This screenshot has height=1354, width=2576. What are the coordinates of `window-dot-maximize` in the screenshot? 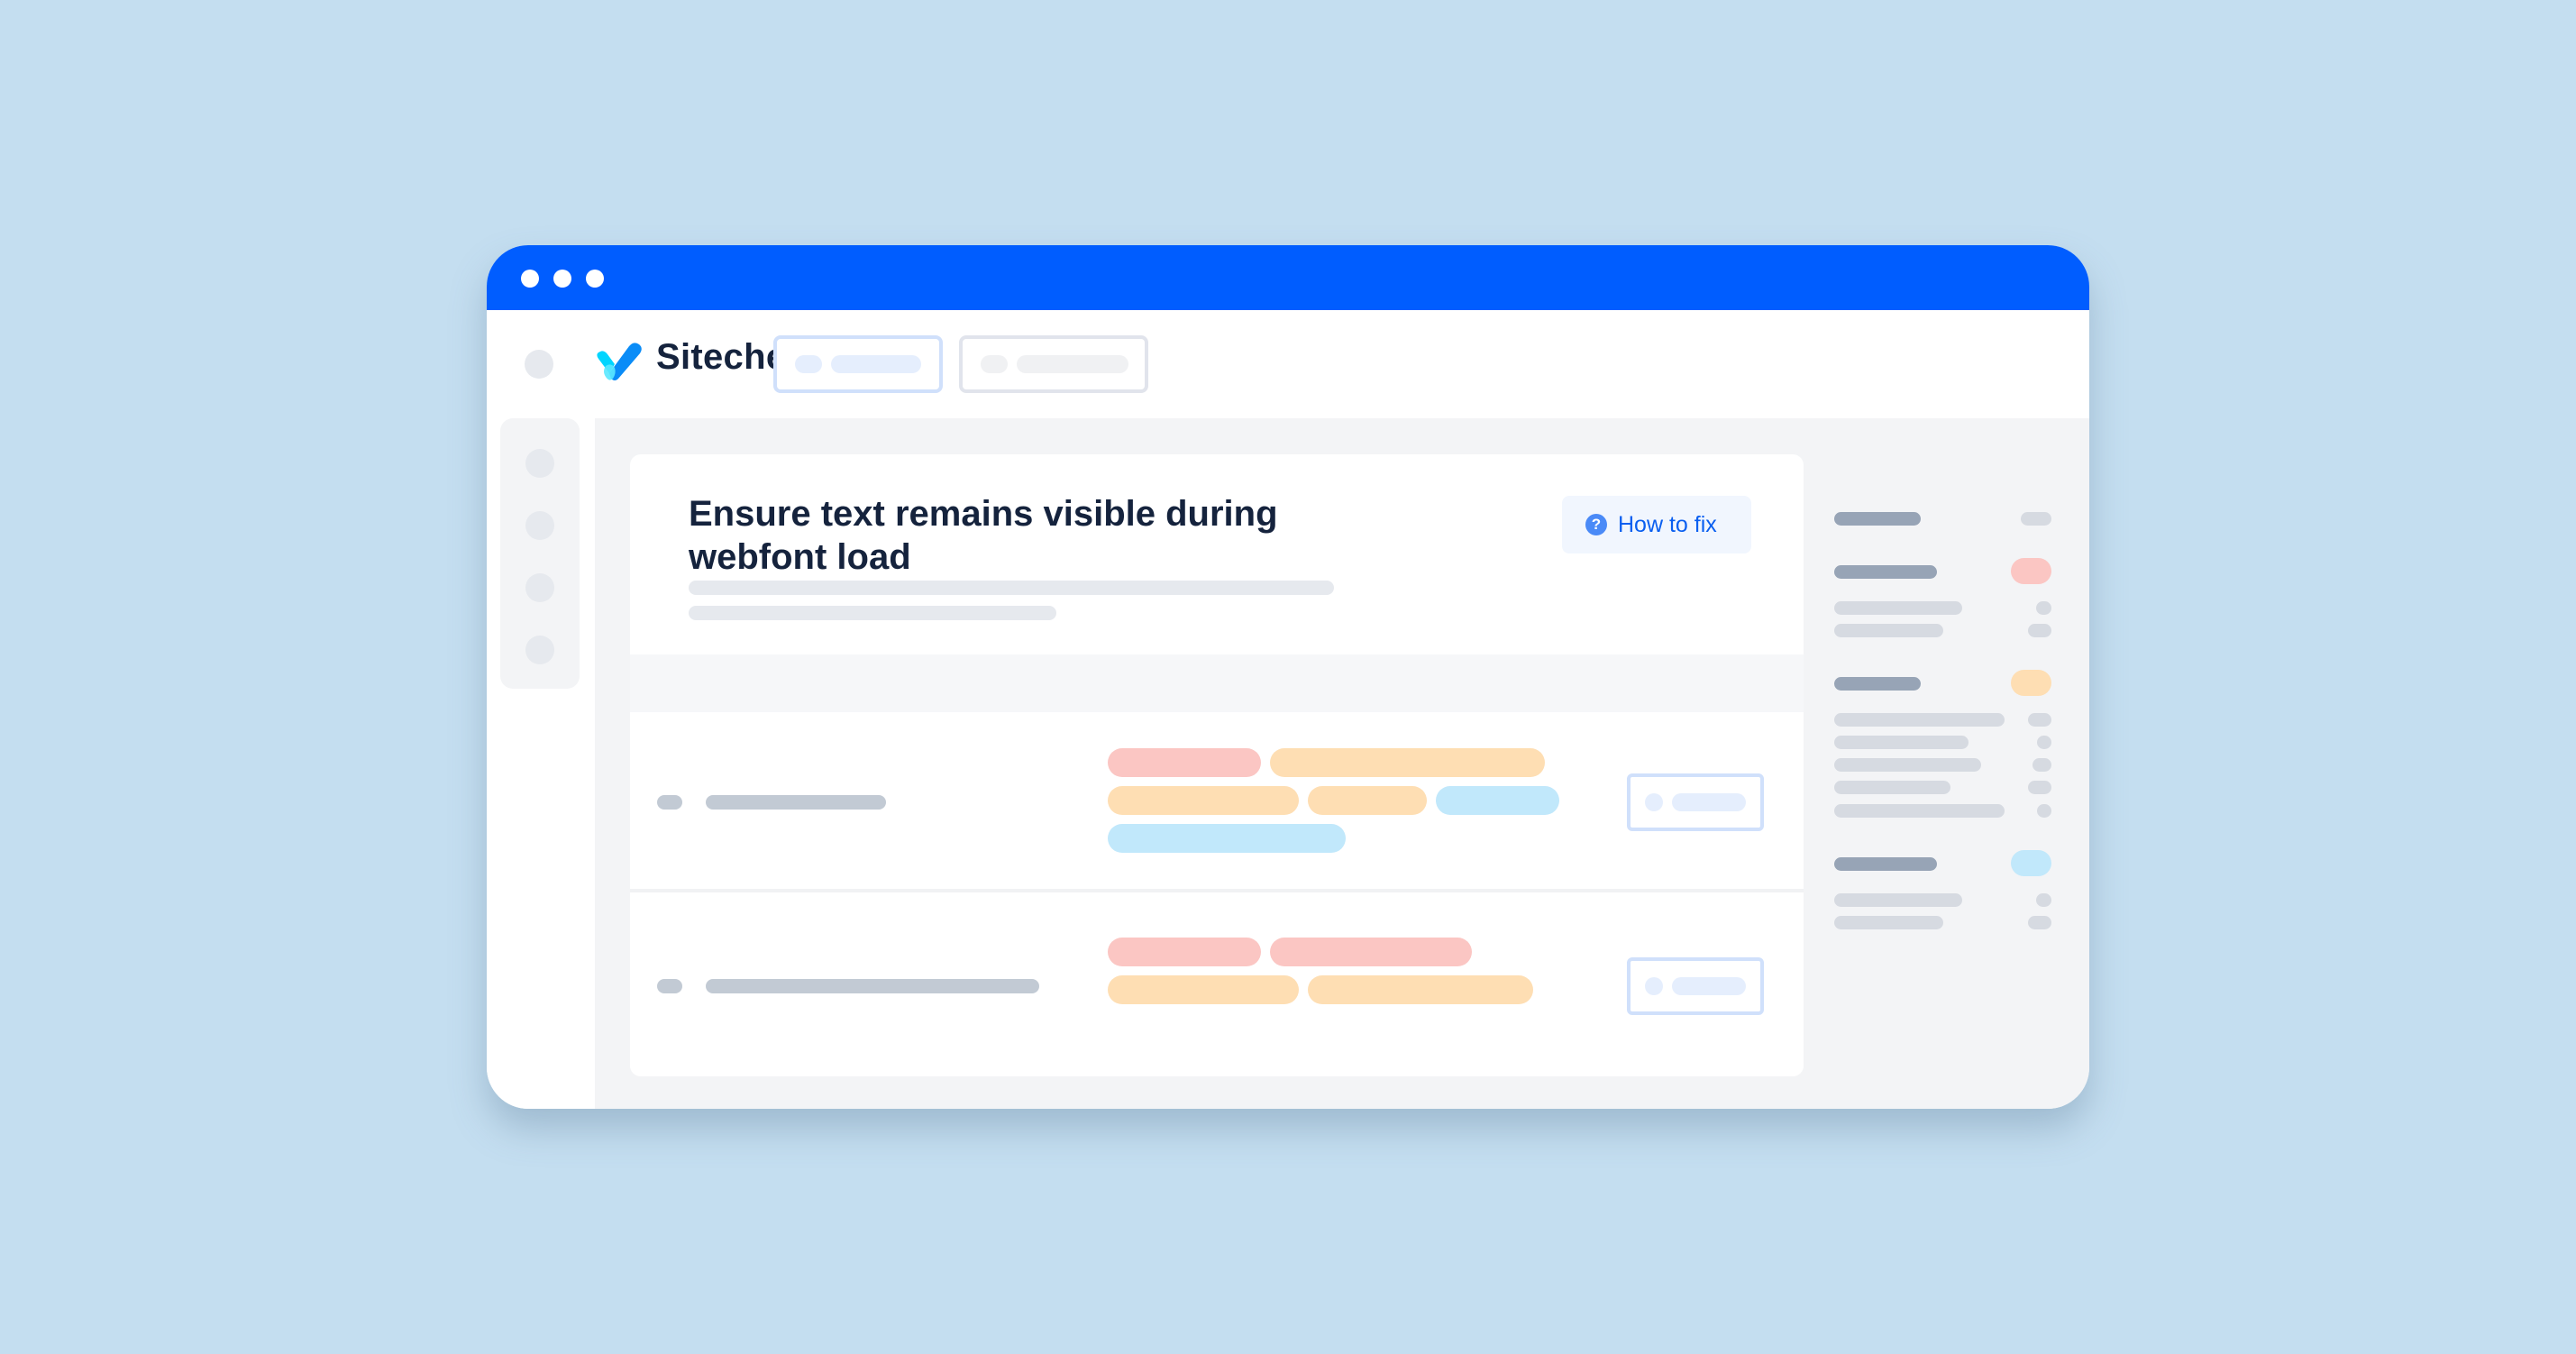 It's located at (595, 279).